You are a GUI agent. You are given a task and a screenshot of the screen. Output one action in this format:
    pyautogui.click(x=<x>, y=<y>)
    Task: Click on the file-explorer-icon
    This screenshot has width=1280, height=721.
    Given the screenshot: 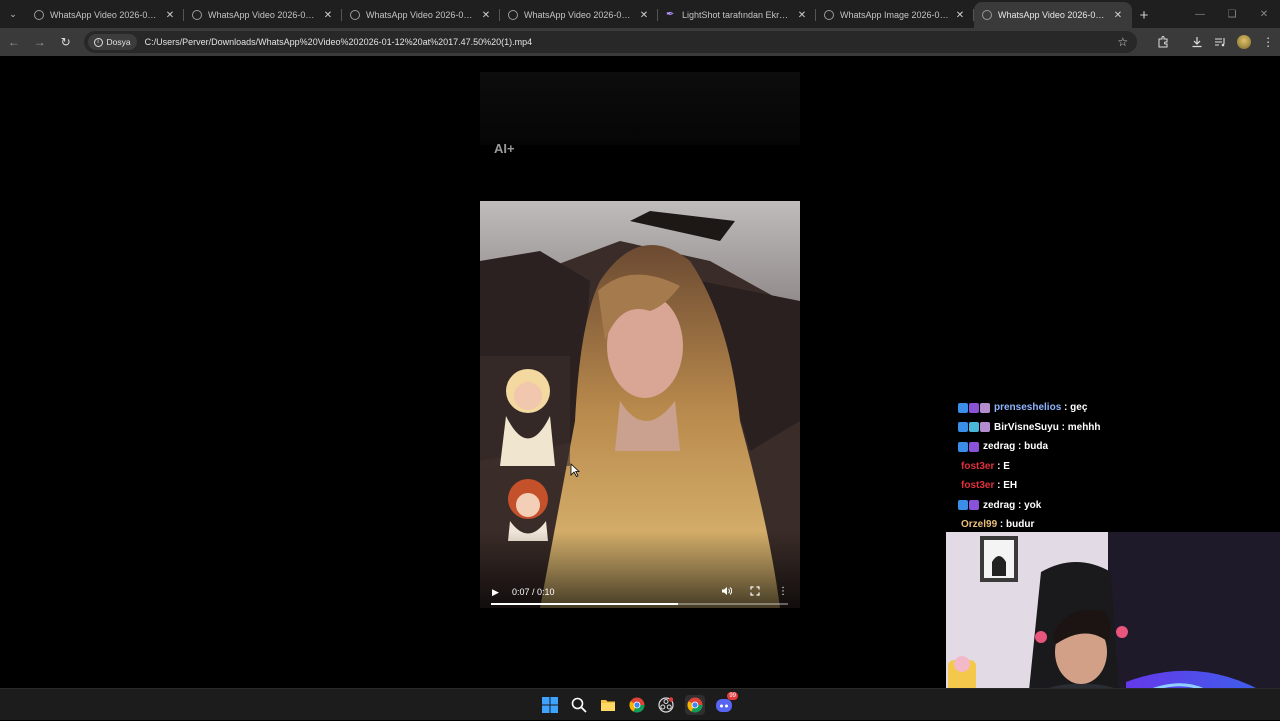 What is the action you would take?
    pyautogui.click(x=608, y=705)
    